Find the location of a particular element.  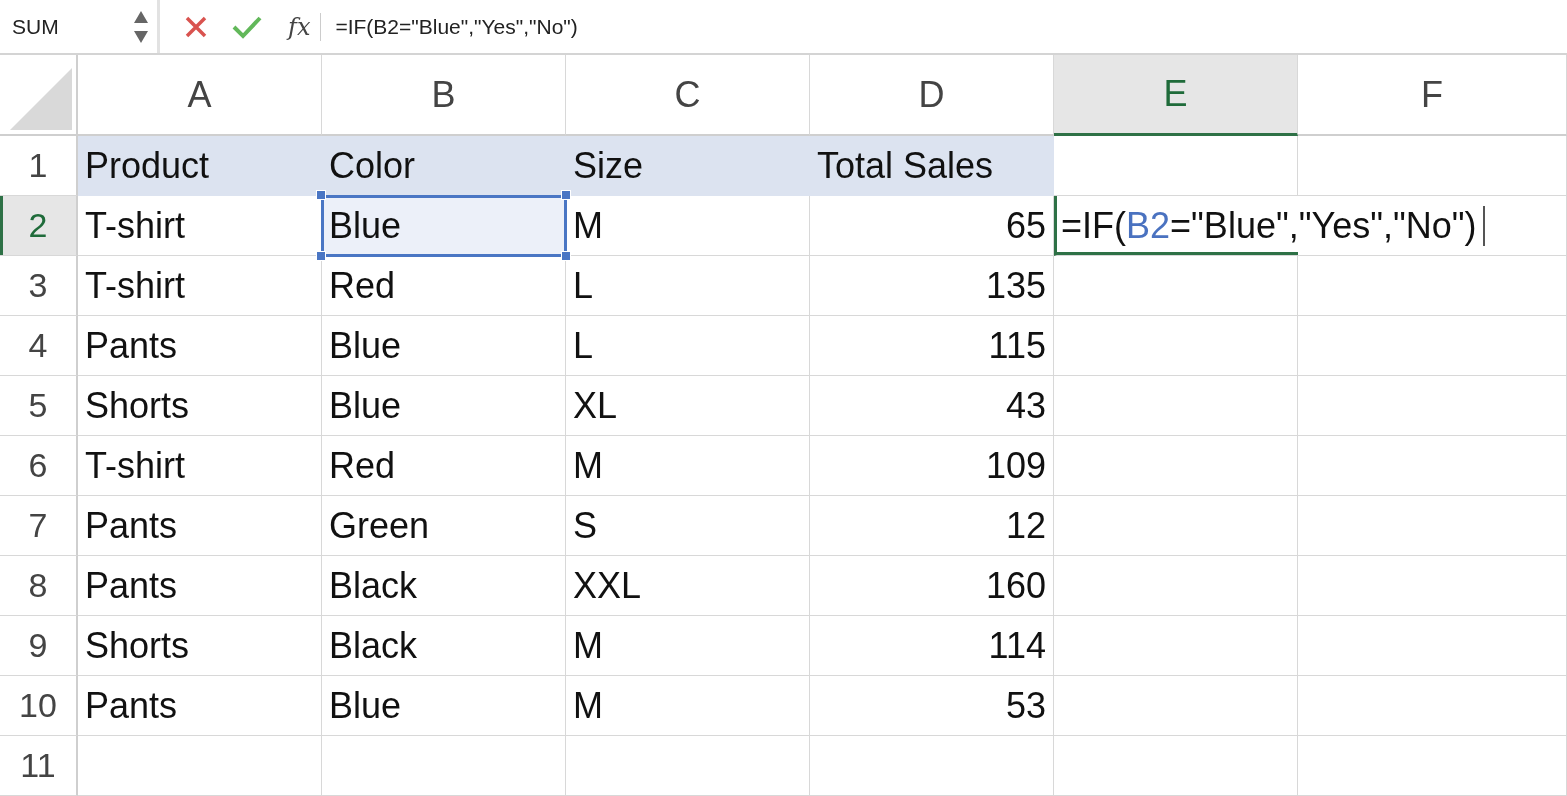

function-button: fx is located at coordinates (299, 26).